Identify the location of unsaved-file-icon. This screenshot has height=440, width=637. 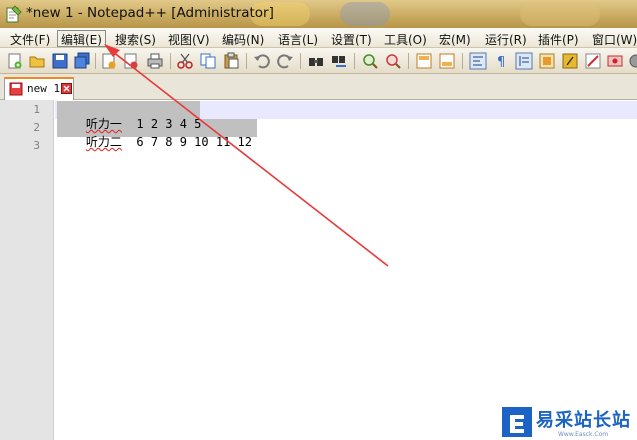
(16, 89).